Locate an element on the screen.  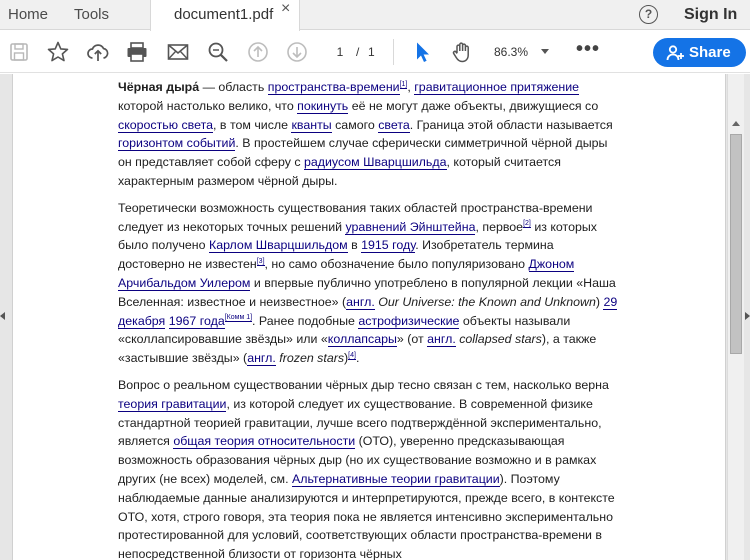
footnote-link: [3] is located at coordinates (260, 262).